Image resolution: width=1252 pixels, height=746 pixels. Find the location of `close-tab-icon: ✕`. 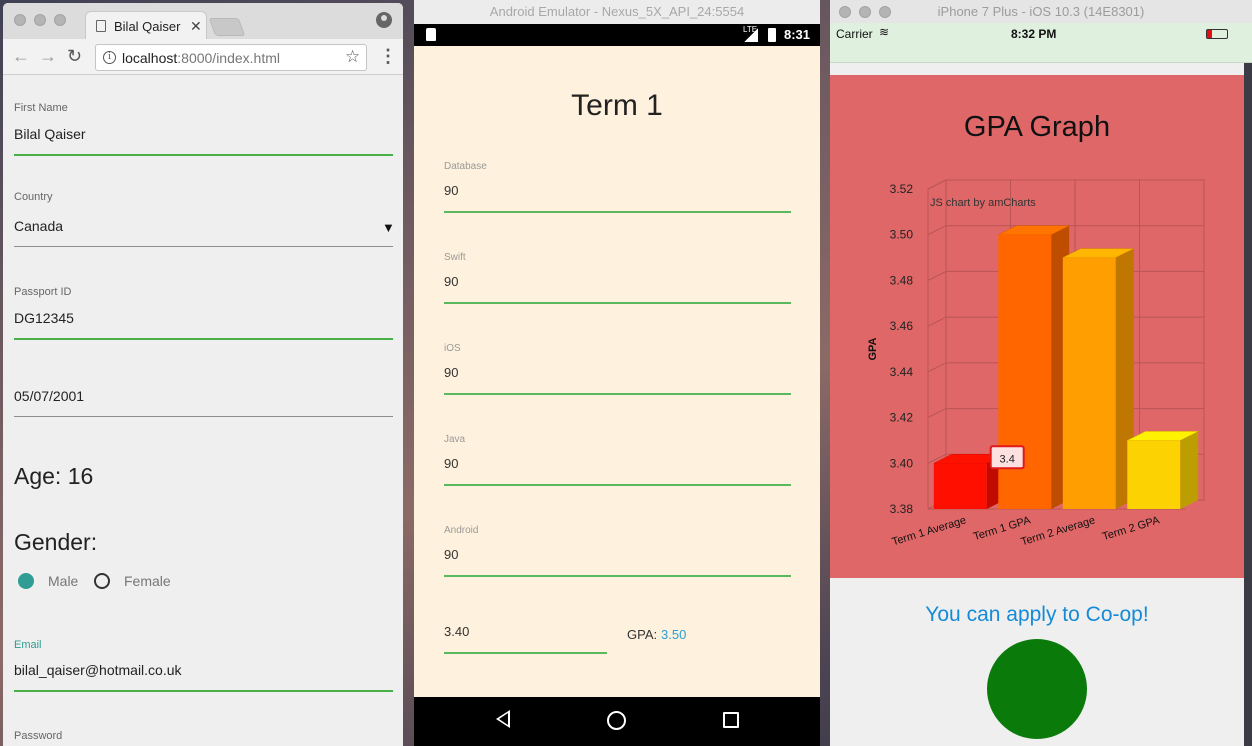

close-tab-icon: ✕ is located at coordinates (196, 26).